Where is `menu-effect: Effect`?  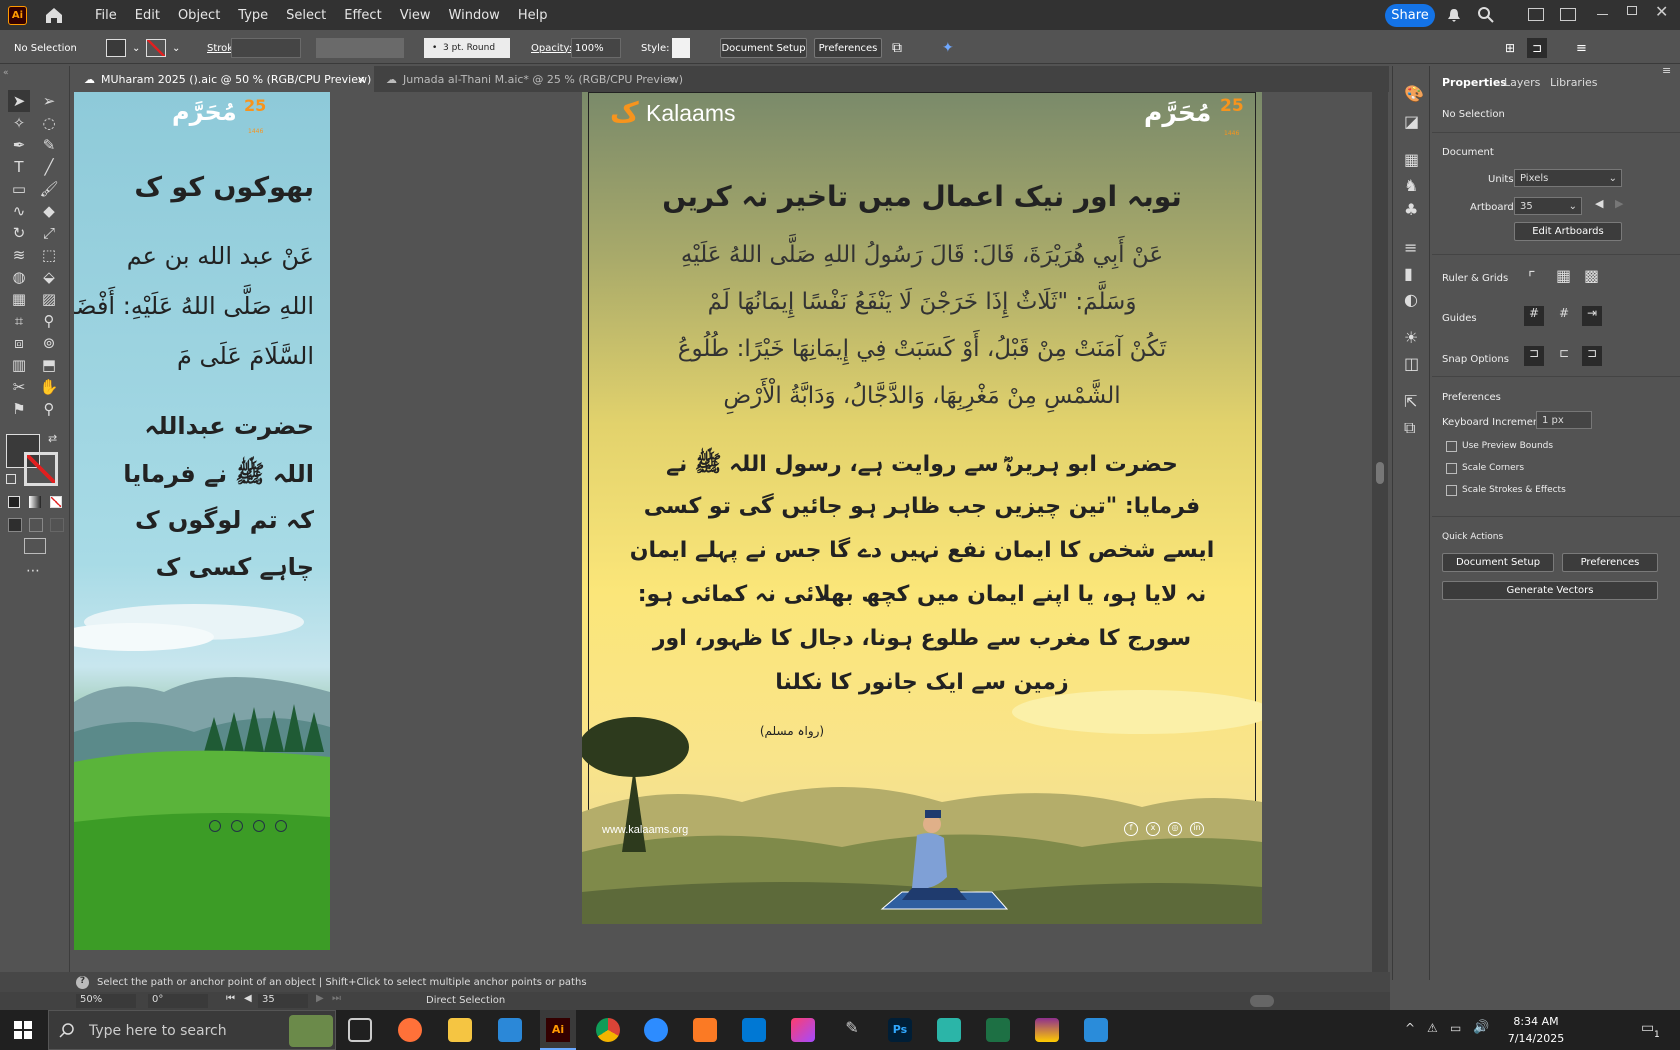
menu-effect: Effect is located at coordinates (362, 15).